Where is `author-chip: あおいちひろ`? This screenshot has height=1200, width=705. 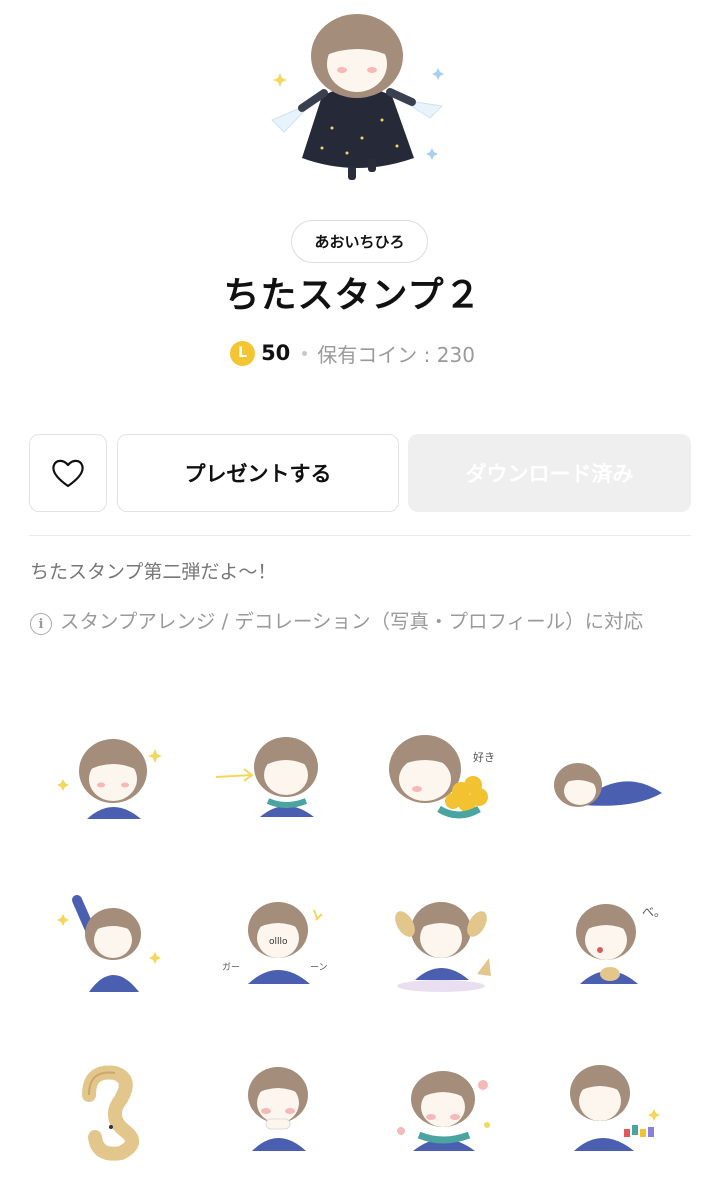 author-chip: あおいちひろ is located at coordinates (359, 241).